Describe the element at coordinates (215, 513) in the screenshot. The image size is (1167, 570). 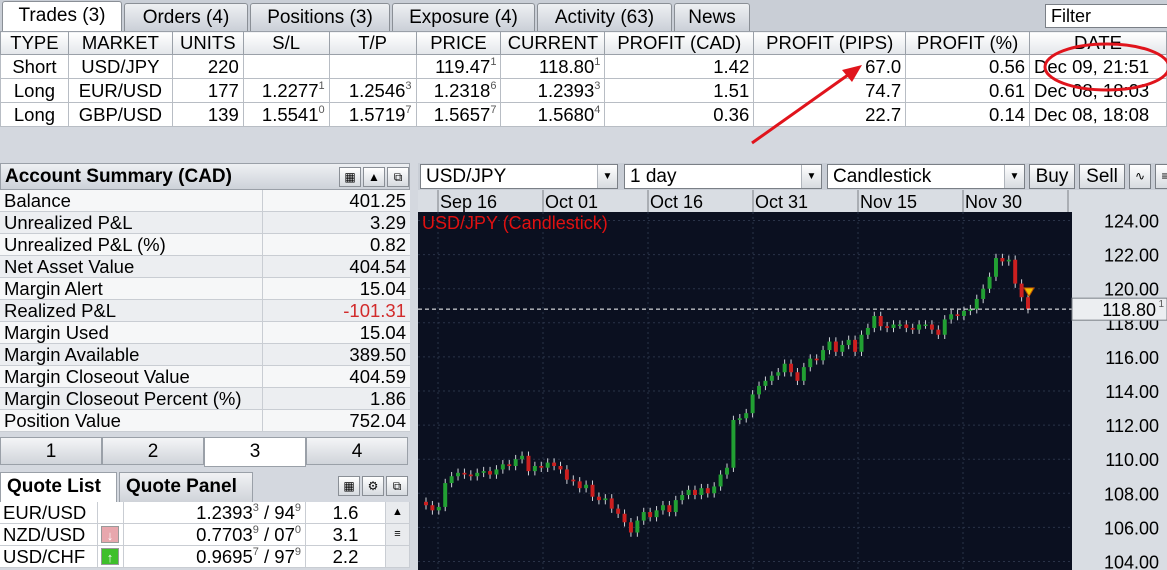
I see `quote-bid-ask: 1.23933 / 949` at that location.